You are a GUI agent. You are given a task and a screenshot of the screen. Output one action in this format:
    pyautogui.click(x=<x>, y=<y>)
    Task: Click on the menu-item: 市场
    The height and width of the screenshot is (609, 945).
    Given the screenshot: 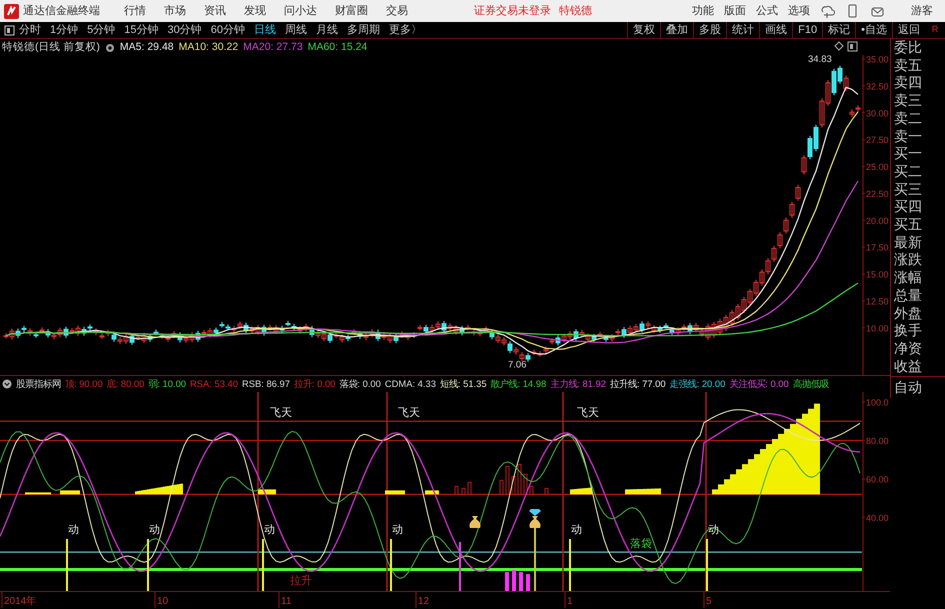 What is the action you would take?
    pyautogui.click(x=175, y=11)
    